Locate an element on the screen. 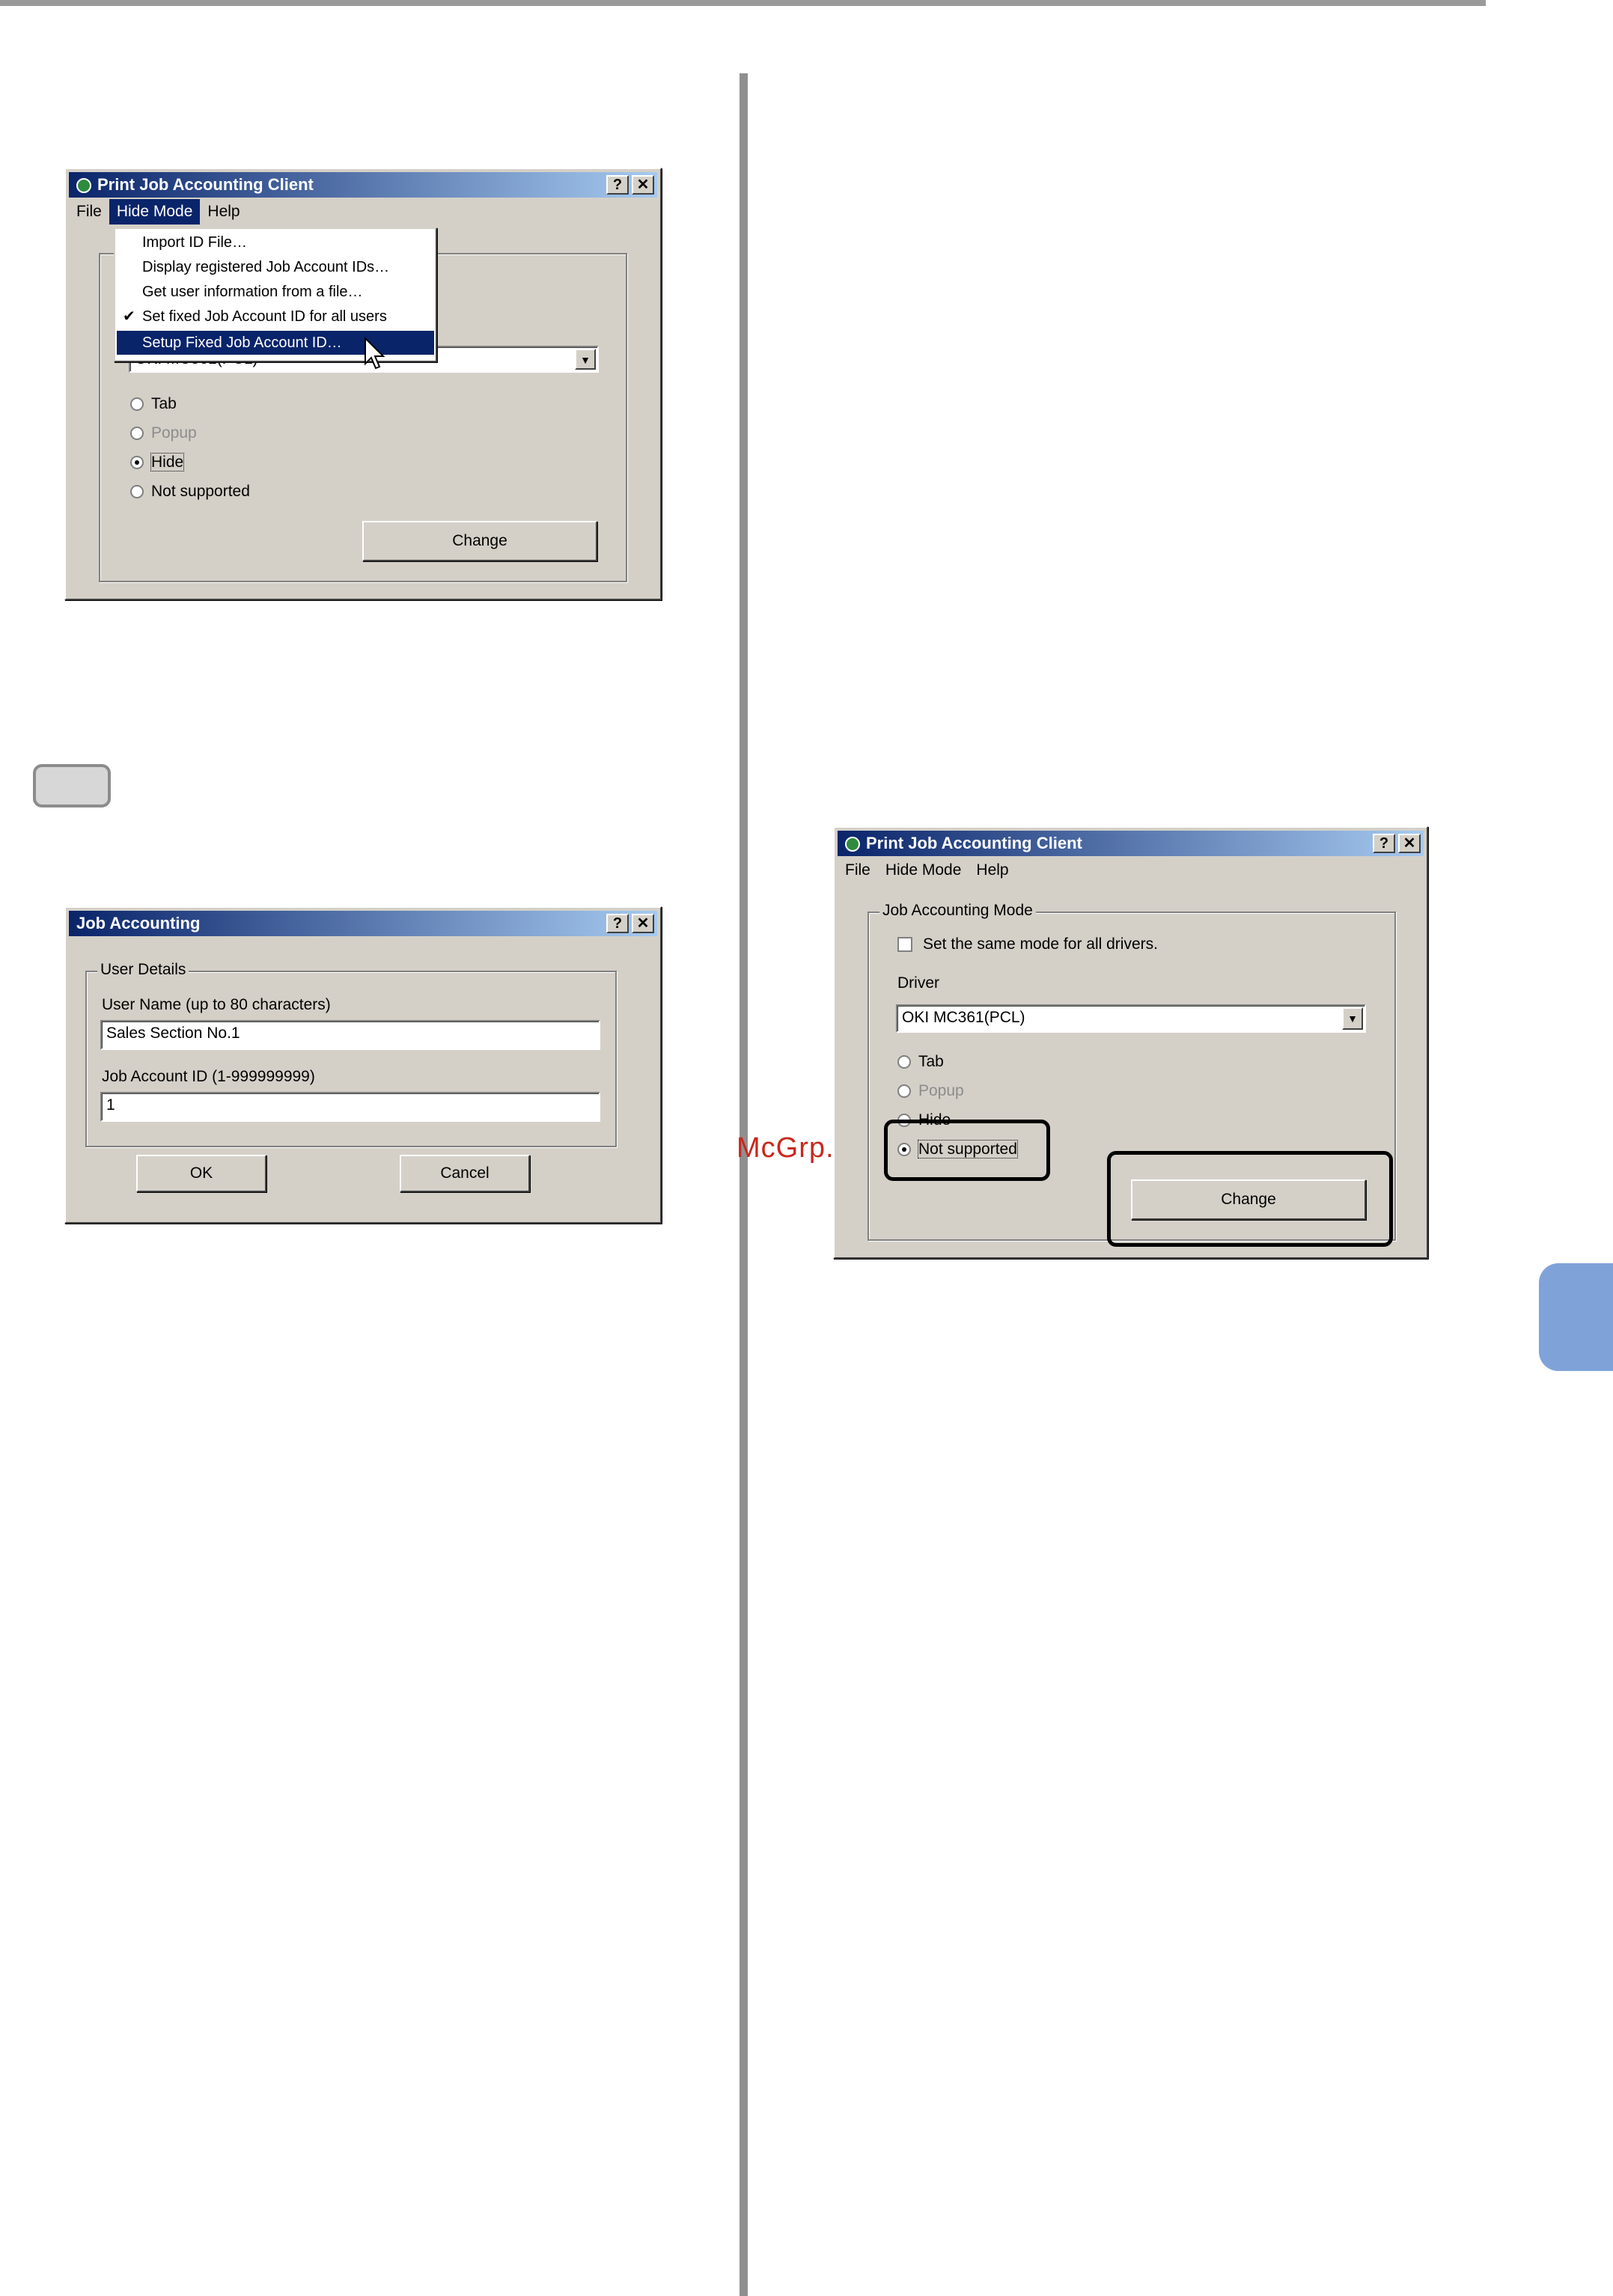 This screenshot has height=2296, width=1613. same-mode-checkbox: Set the same mode for all drivers. is located at coordinates (1027, 944).